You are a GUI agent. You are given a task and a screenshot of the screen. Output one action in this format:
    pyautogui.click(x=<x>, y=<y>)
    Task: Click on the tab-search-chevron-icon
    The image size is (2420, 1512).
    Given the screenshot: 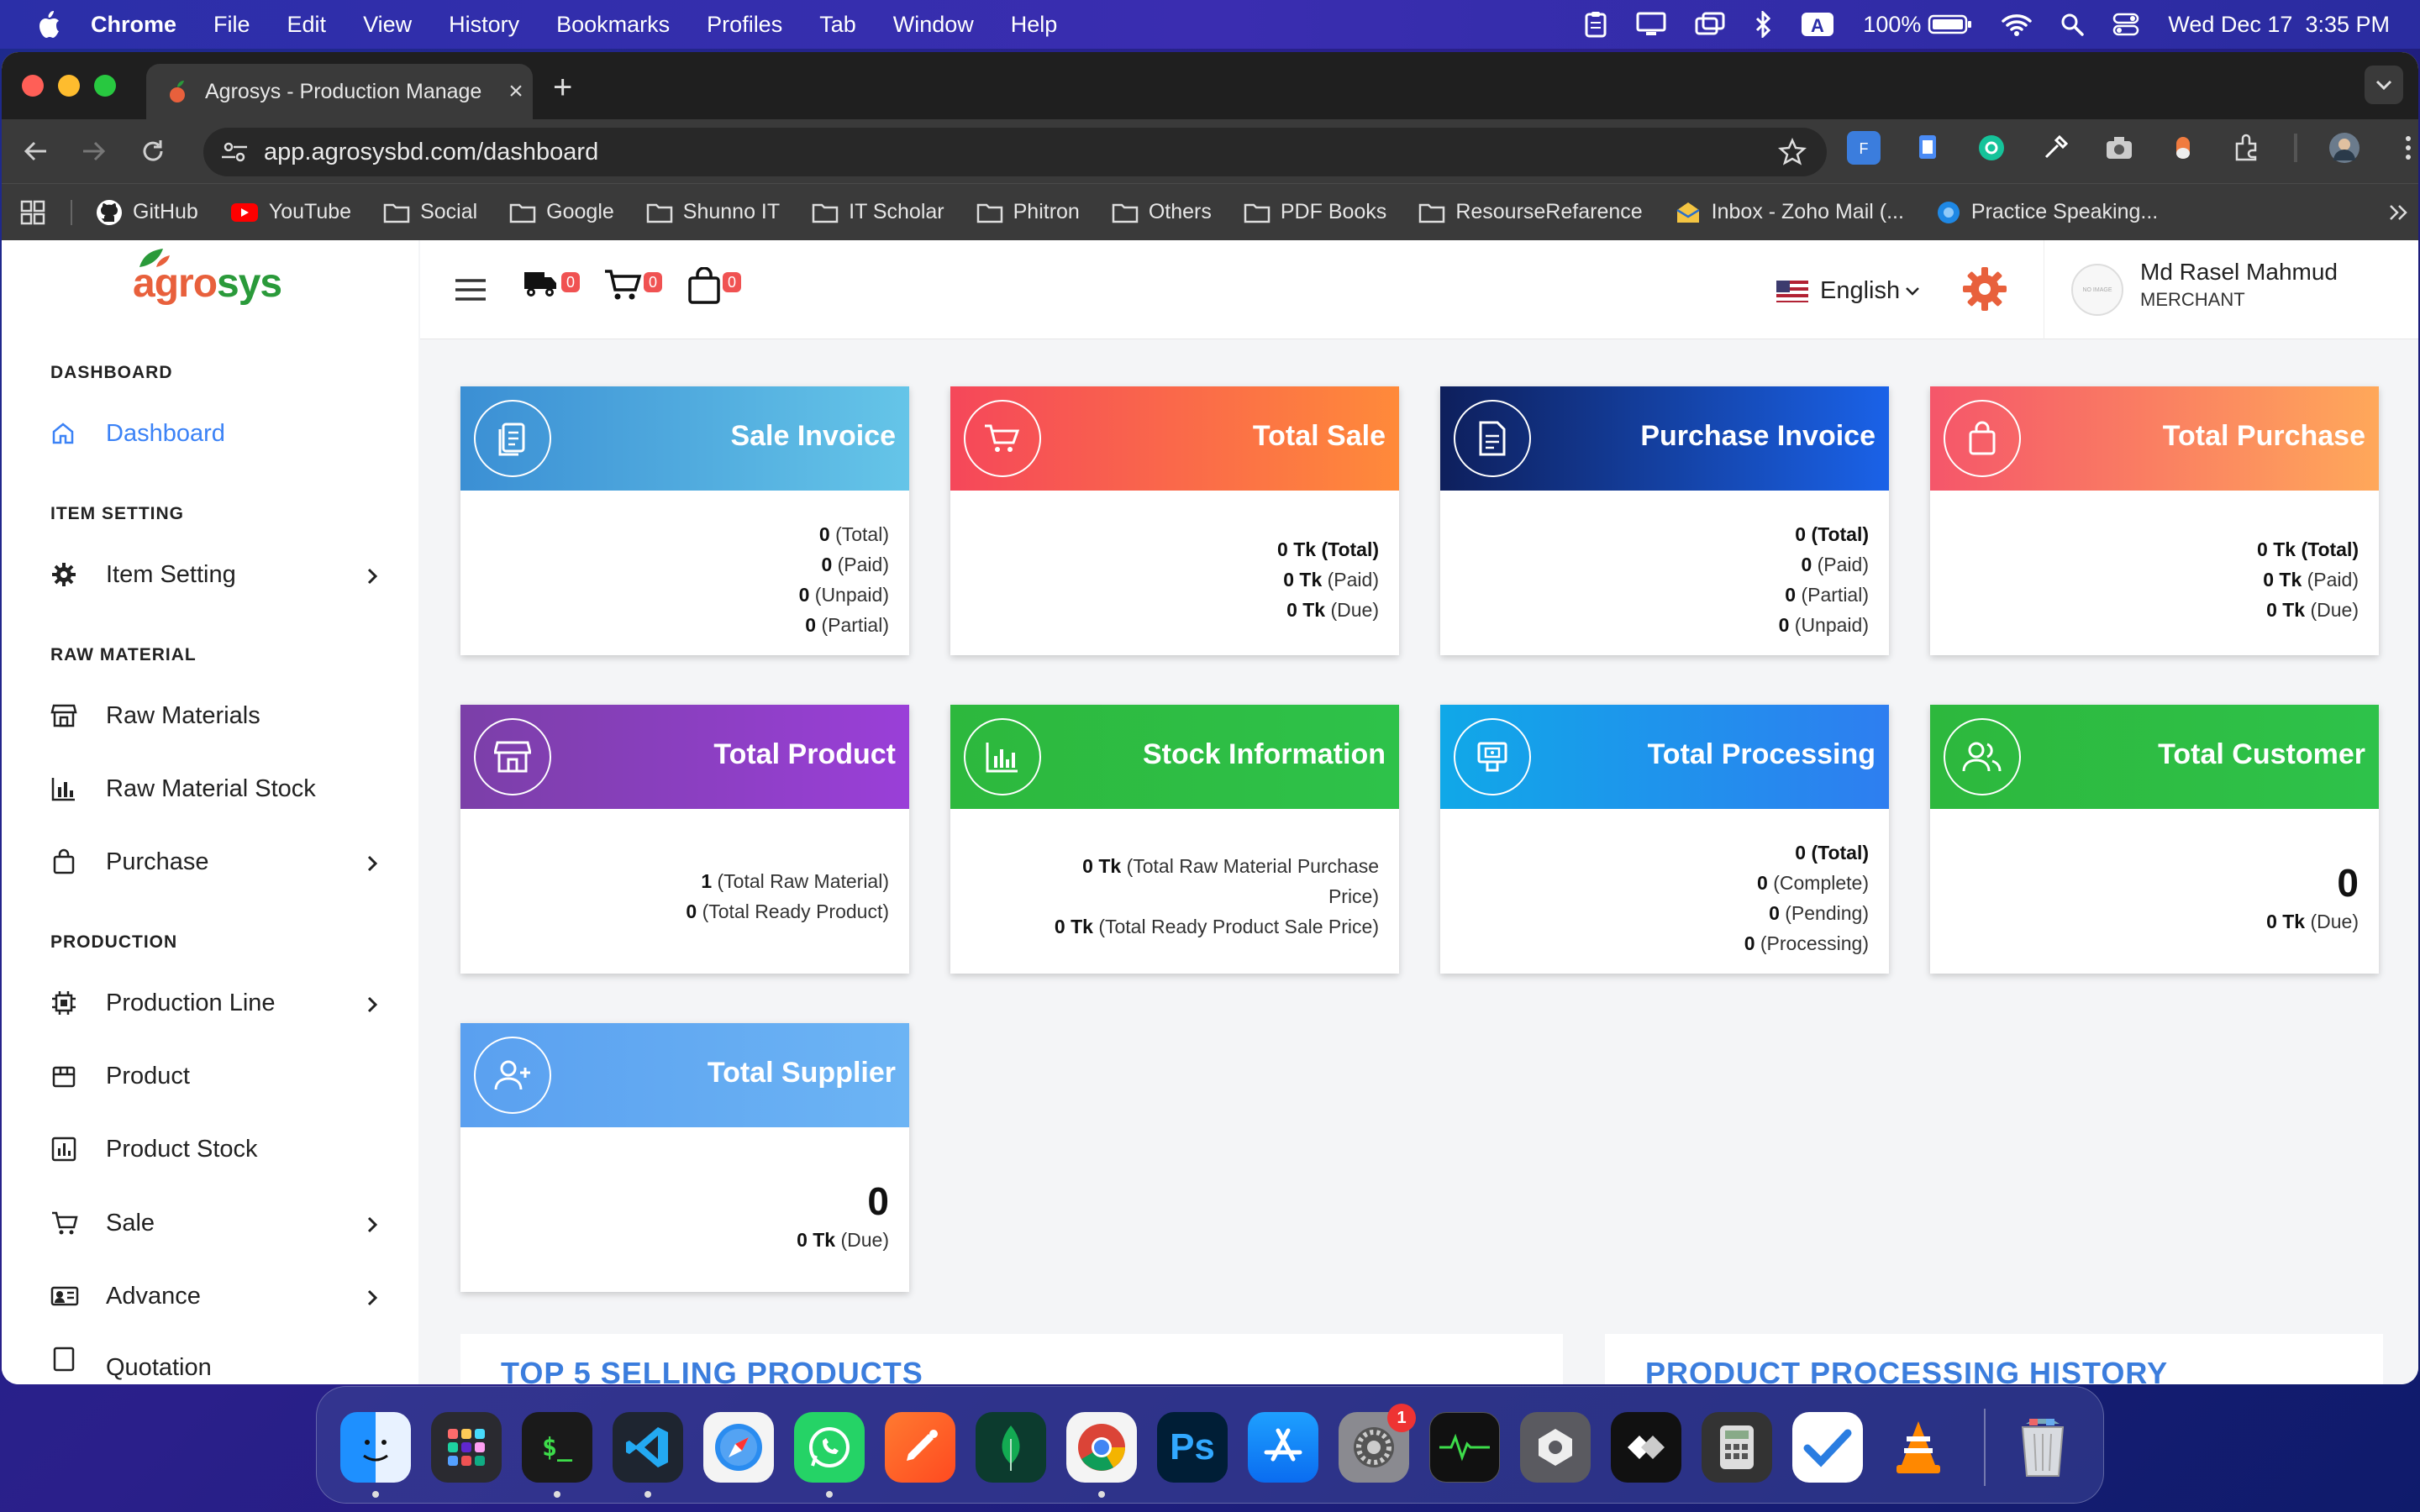 What is the action you would take?
    pyautogui.click(x=2384, y=85)
    